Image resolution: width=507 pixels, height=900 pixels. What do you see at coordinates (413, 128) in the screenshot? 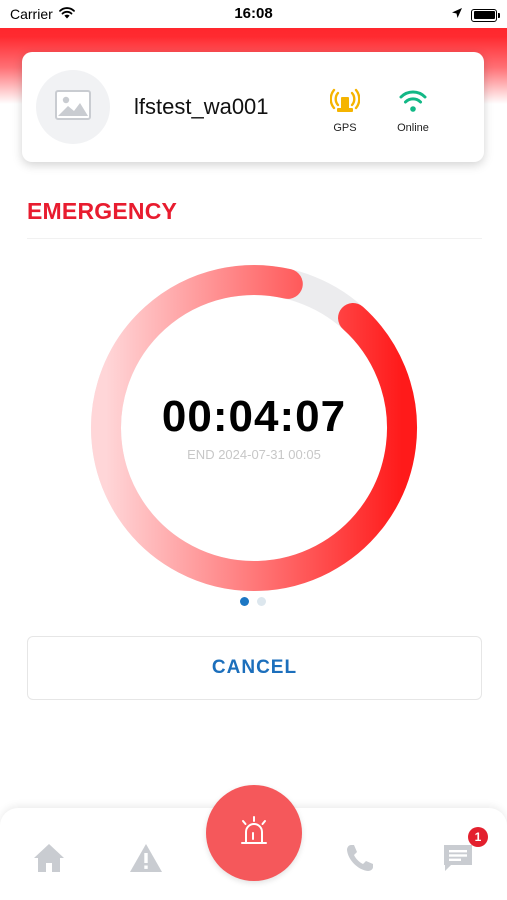
I see `online-label: Online` at bounding box center [413, 128].